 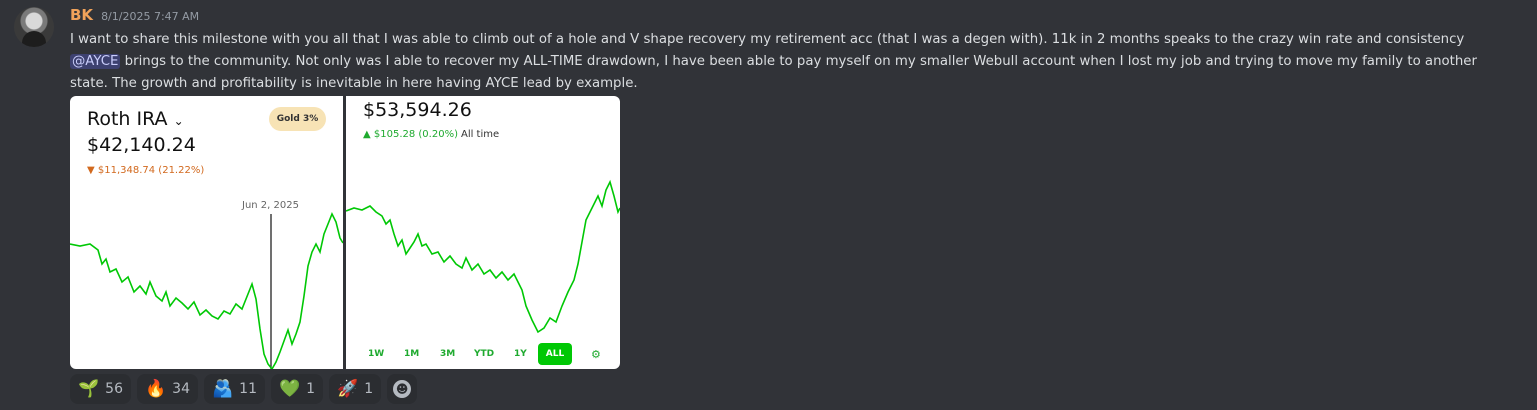 I want to click on account-change: ▼ $11,348.74 (21.22%), so click(x=146, y=170).